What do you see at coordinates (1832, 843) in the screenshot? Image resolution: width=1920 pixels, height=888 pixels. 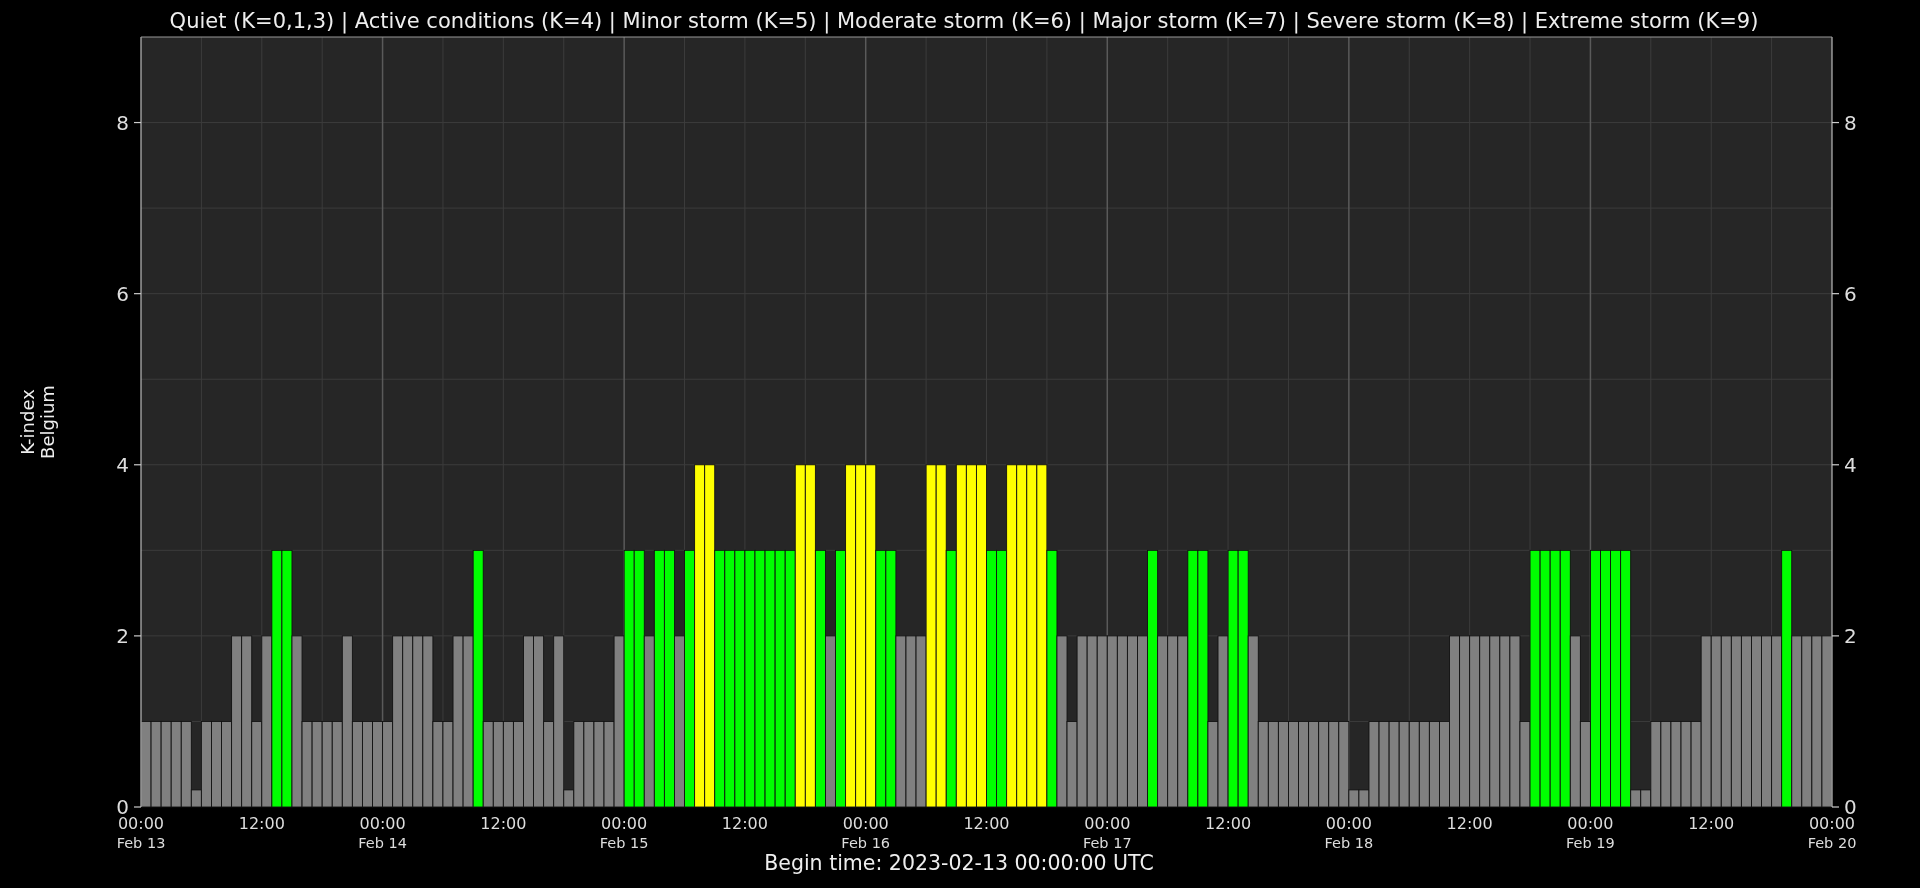 I see `x-tick-label: Feb 20` at bounding box center [1832, 843].